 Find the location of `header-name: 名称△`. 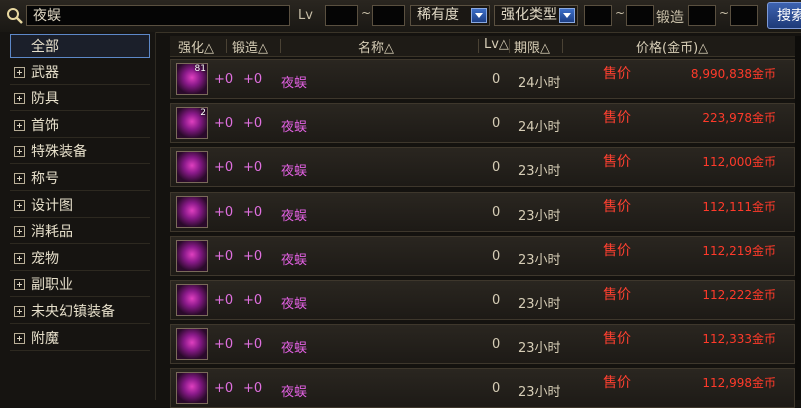

header-name: 名称△ is located at coordinates (376, 46).